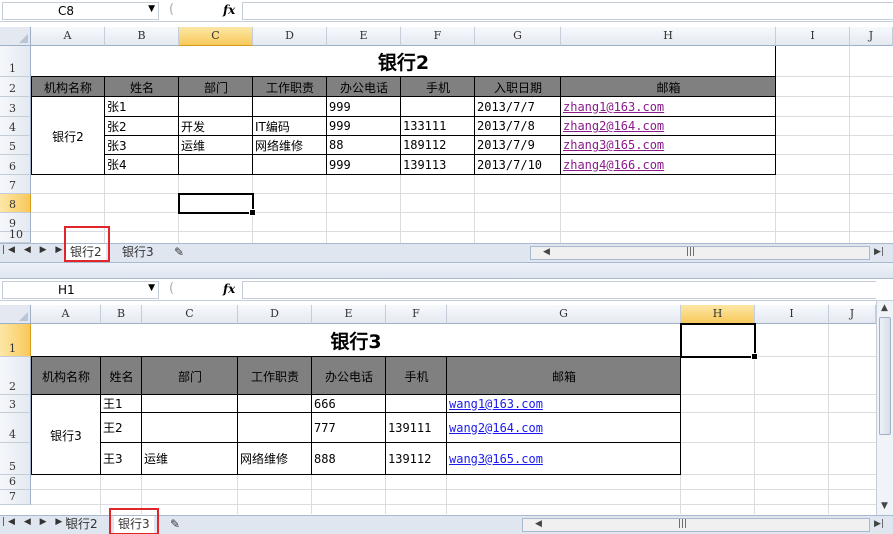 The height and width of the screenshot is (534, 893). What do you see at coordinates (518, 106) in the screenshot?
I see `table-cell: 2013/7/7` at bounding box center [518, 106].